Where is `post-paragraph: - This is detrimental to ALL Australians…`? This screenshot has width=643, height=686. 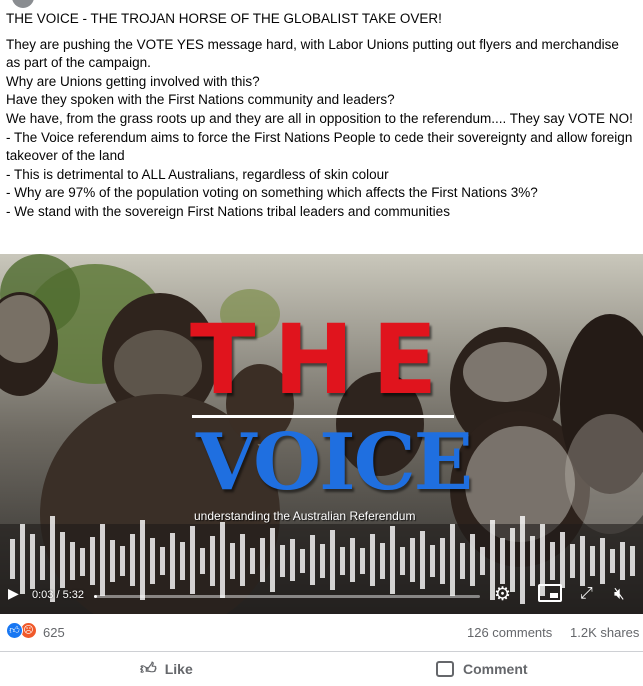
post-paragraph: - This is detrimental to ALL Australians… is located at coordinates (197, 174).